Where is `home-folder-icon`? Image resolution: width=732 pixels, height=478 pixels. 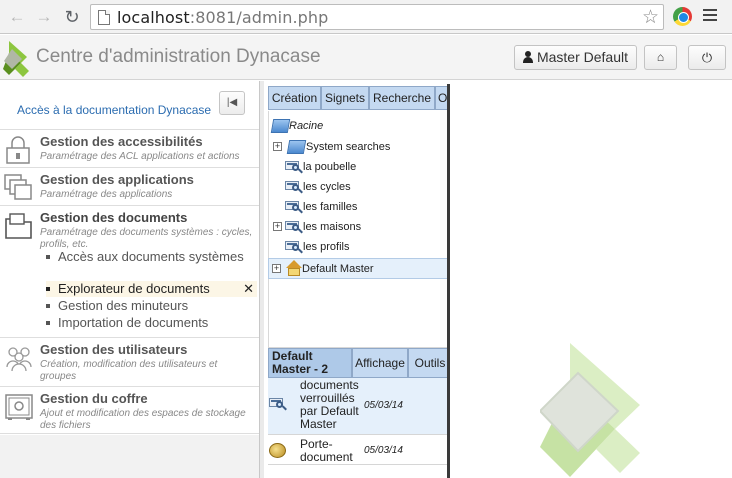
home-folder-icon is located at coordinates (294, 268).